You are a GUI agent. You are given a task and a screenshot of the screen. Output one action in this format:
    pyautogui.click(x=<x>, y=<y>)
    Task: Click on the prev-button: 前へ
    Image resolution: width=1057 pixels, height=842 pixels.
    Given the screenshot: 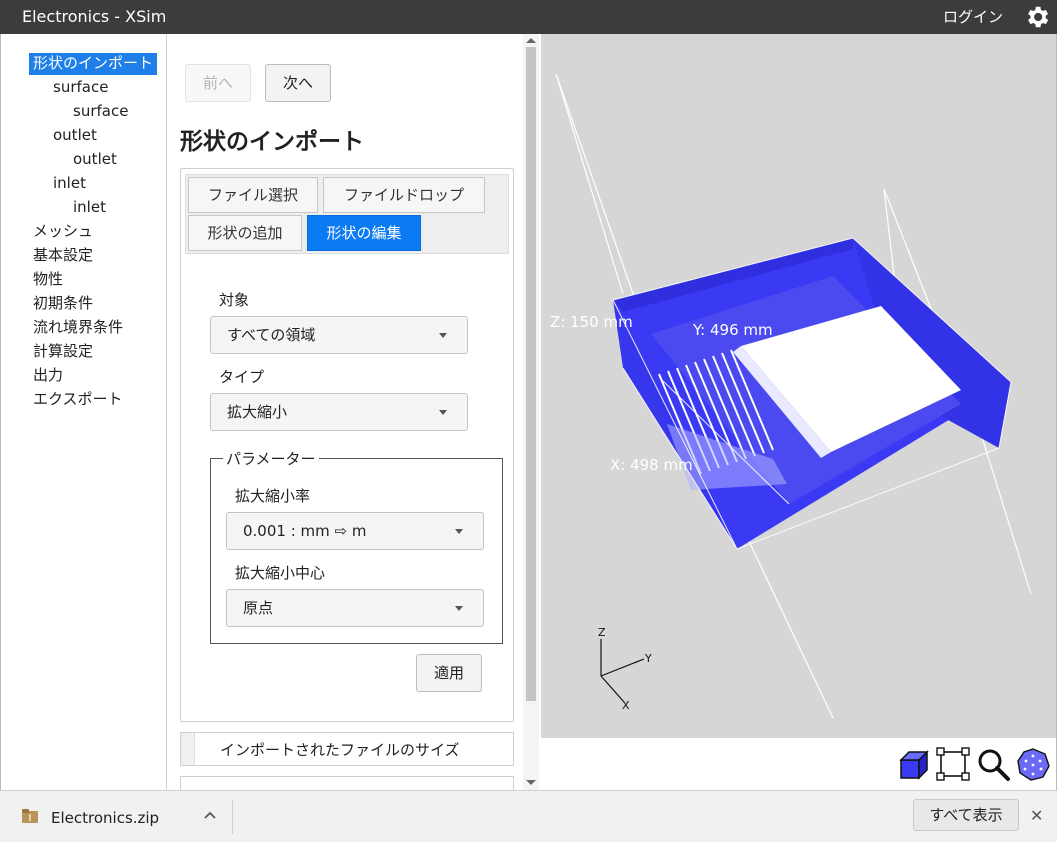 What is the action you would take?
    pyautogui.click(x=218, y=83)
    